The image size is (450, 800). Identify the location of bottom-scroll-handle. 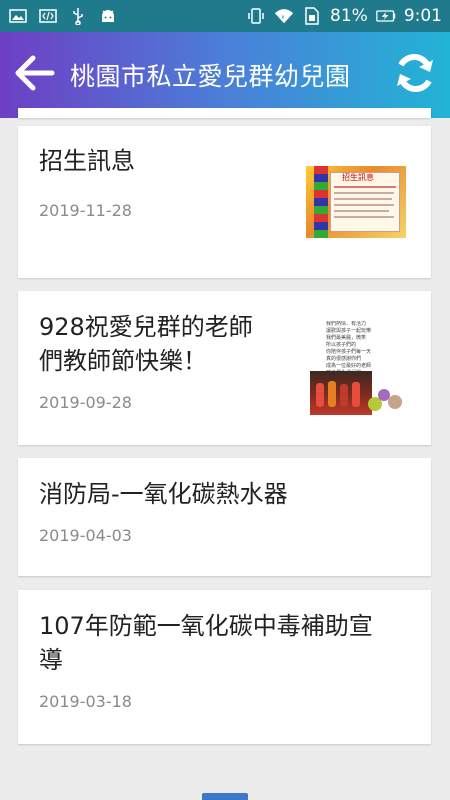
(225, 796).